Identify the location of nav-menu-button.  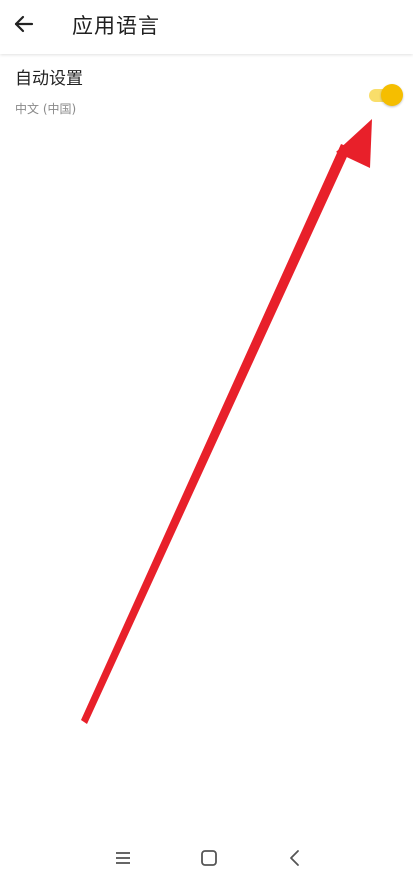
(123, 860).